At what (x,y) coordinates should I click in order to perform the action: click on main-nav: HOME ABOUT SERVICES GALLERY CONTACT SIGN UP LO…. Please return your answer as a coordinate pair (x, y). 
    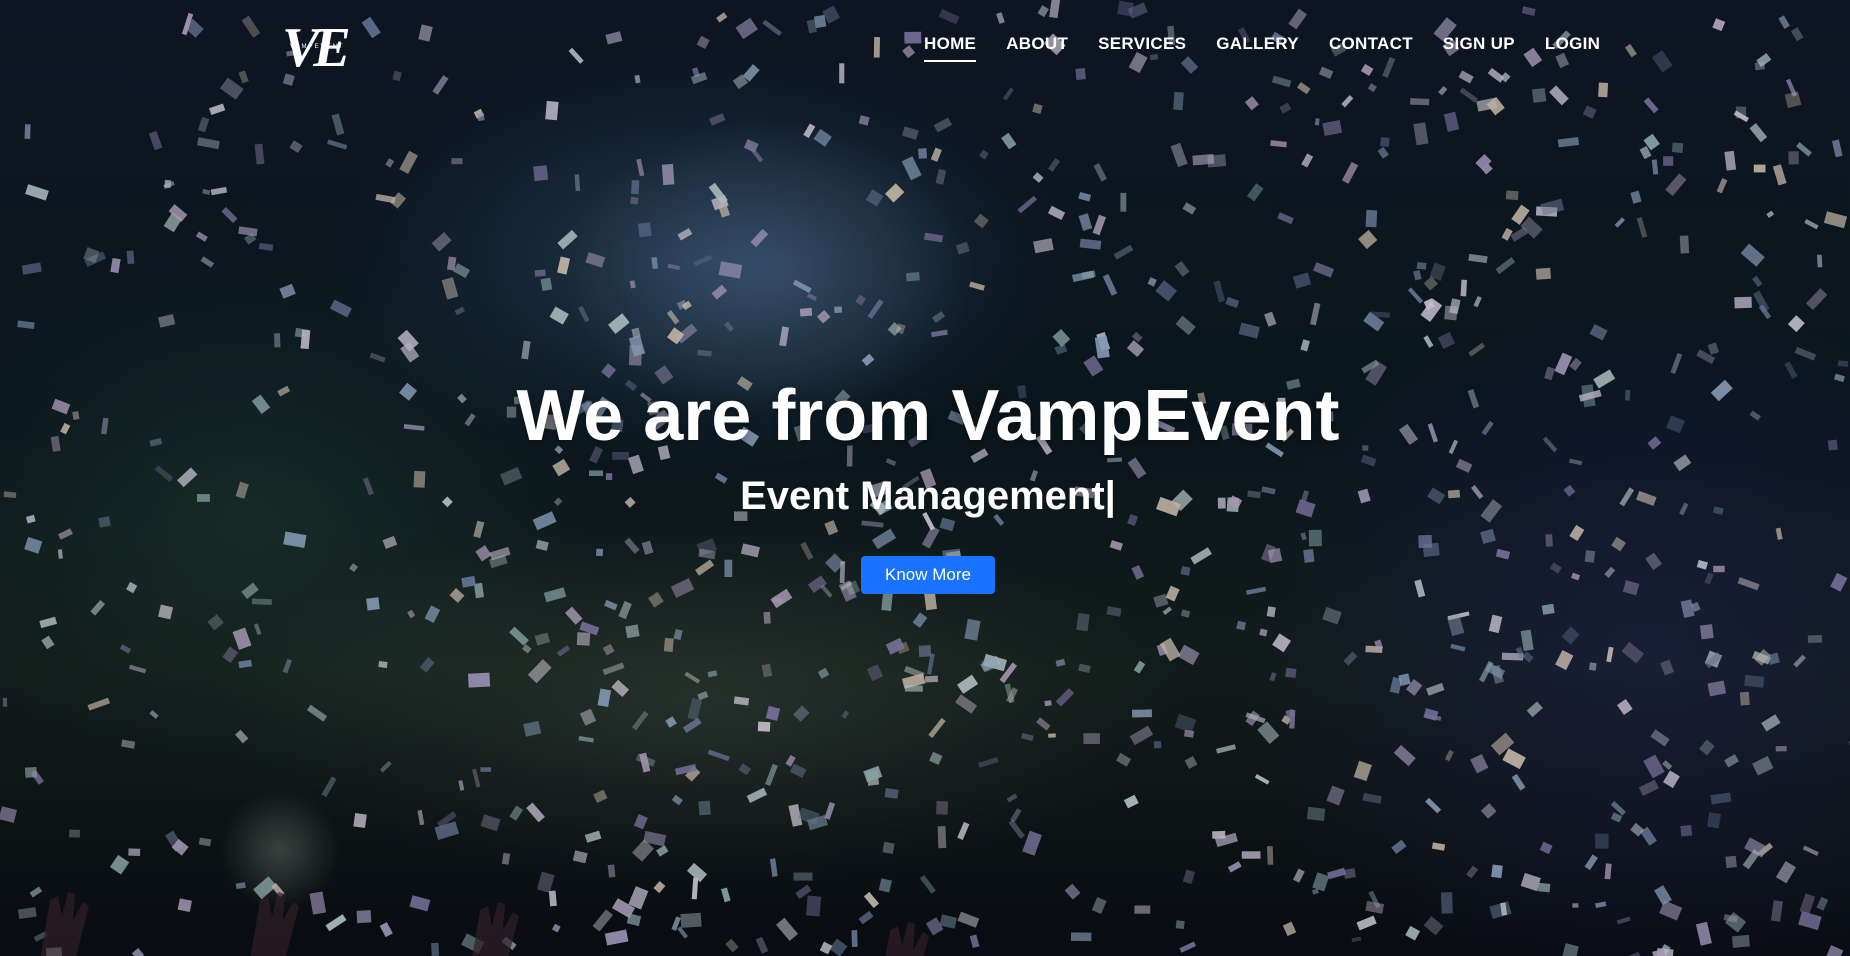
    Looking at the image, I should click on (1262, 48).